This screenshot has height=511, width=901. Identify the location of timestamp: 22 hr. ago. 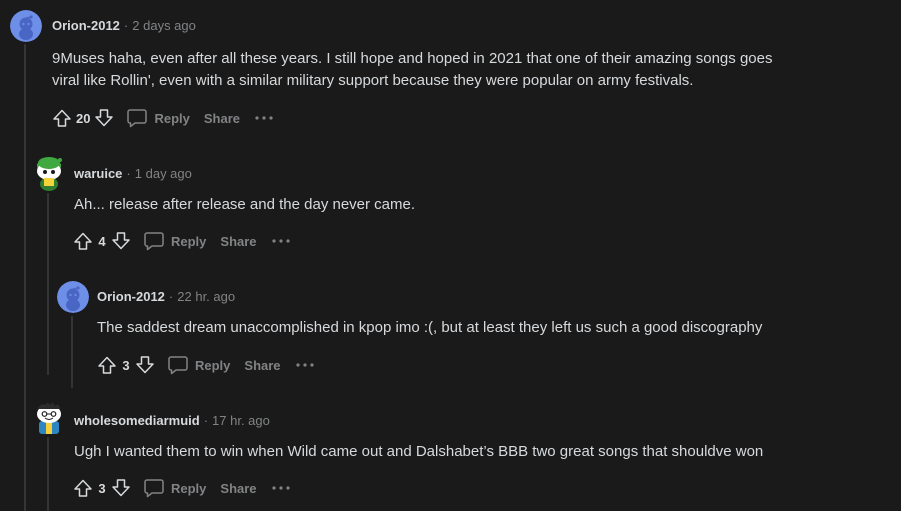
(206, 296).